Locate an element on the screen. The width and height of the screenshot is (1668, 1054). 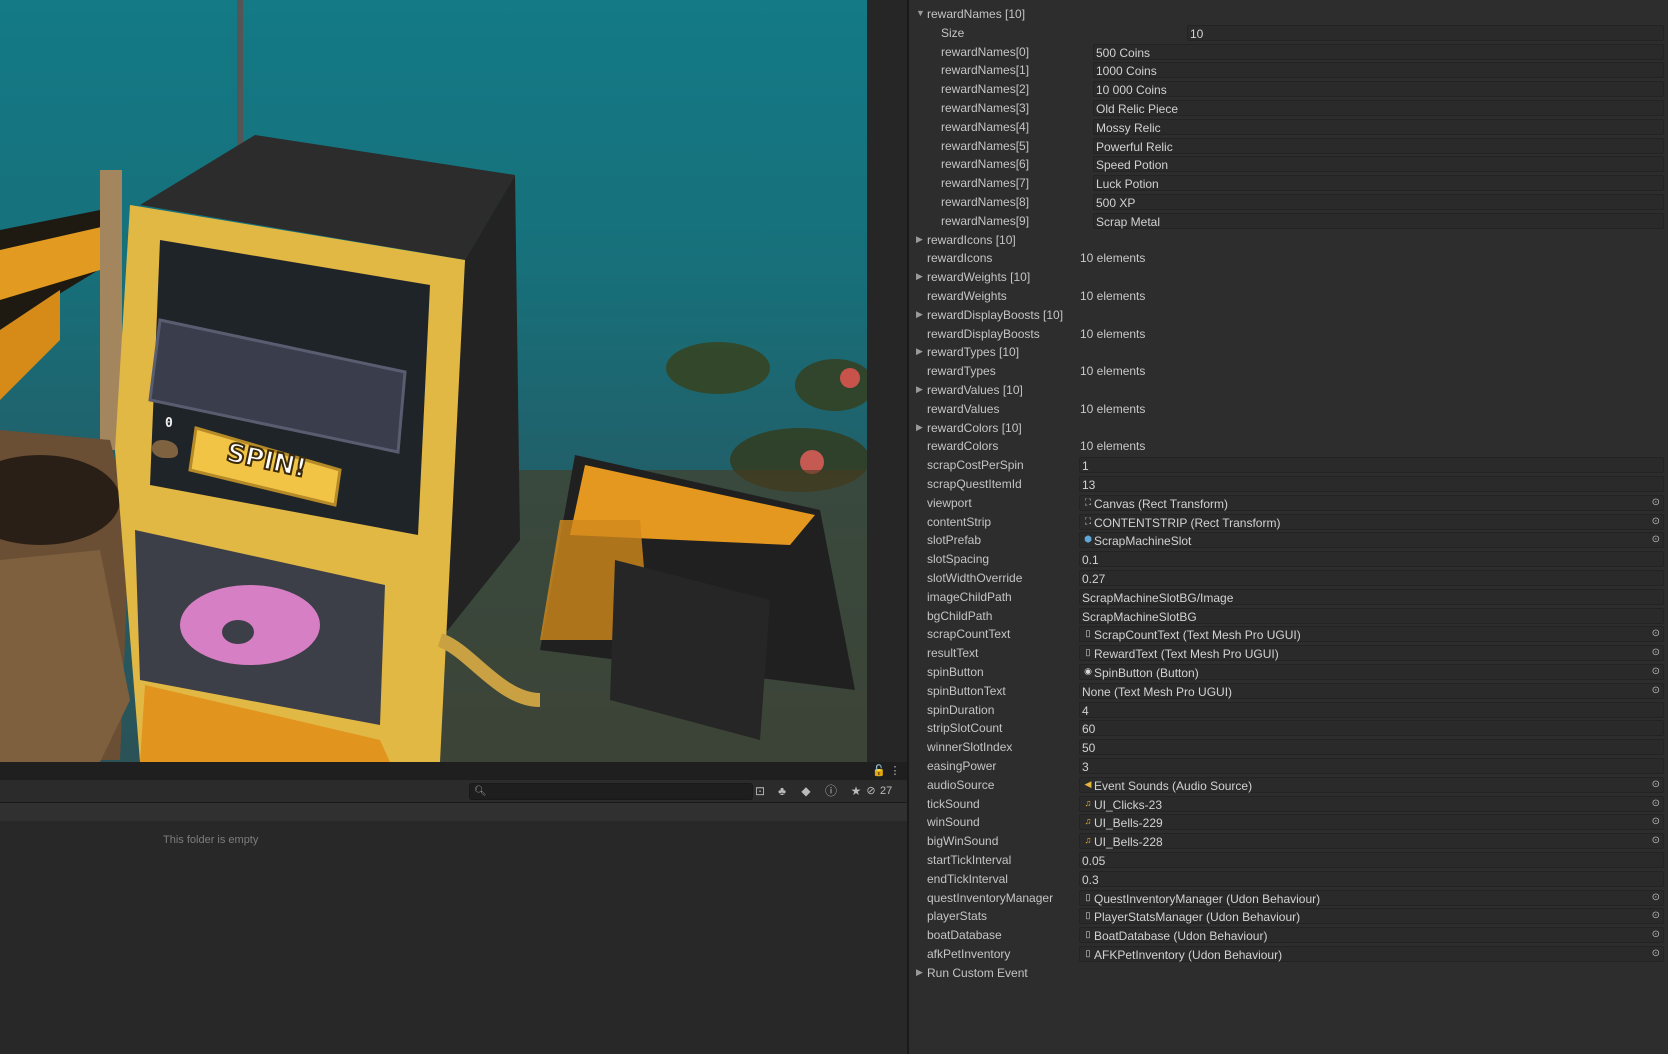
reward-name-row: rewardNames[2] 10 000 Coins is located at coordinates (1288, 89).